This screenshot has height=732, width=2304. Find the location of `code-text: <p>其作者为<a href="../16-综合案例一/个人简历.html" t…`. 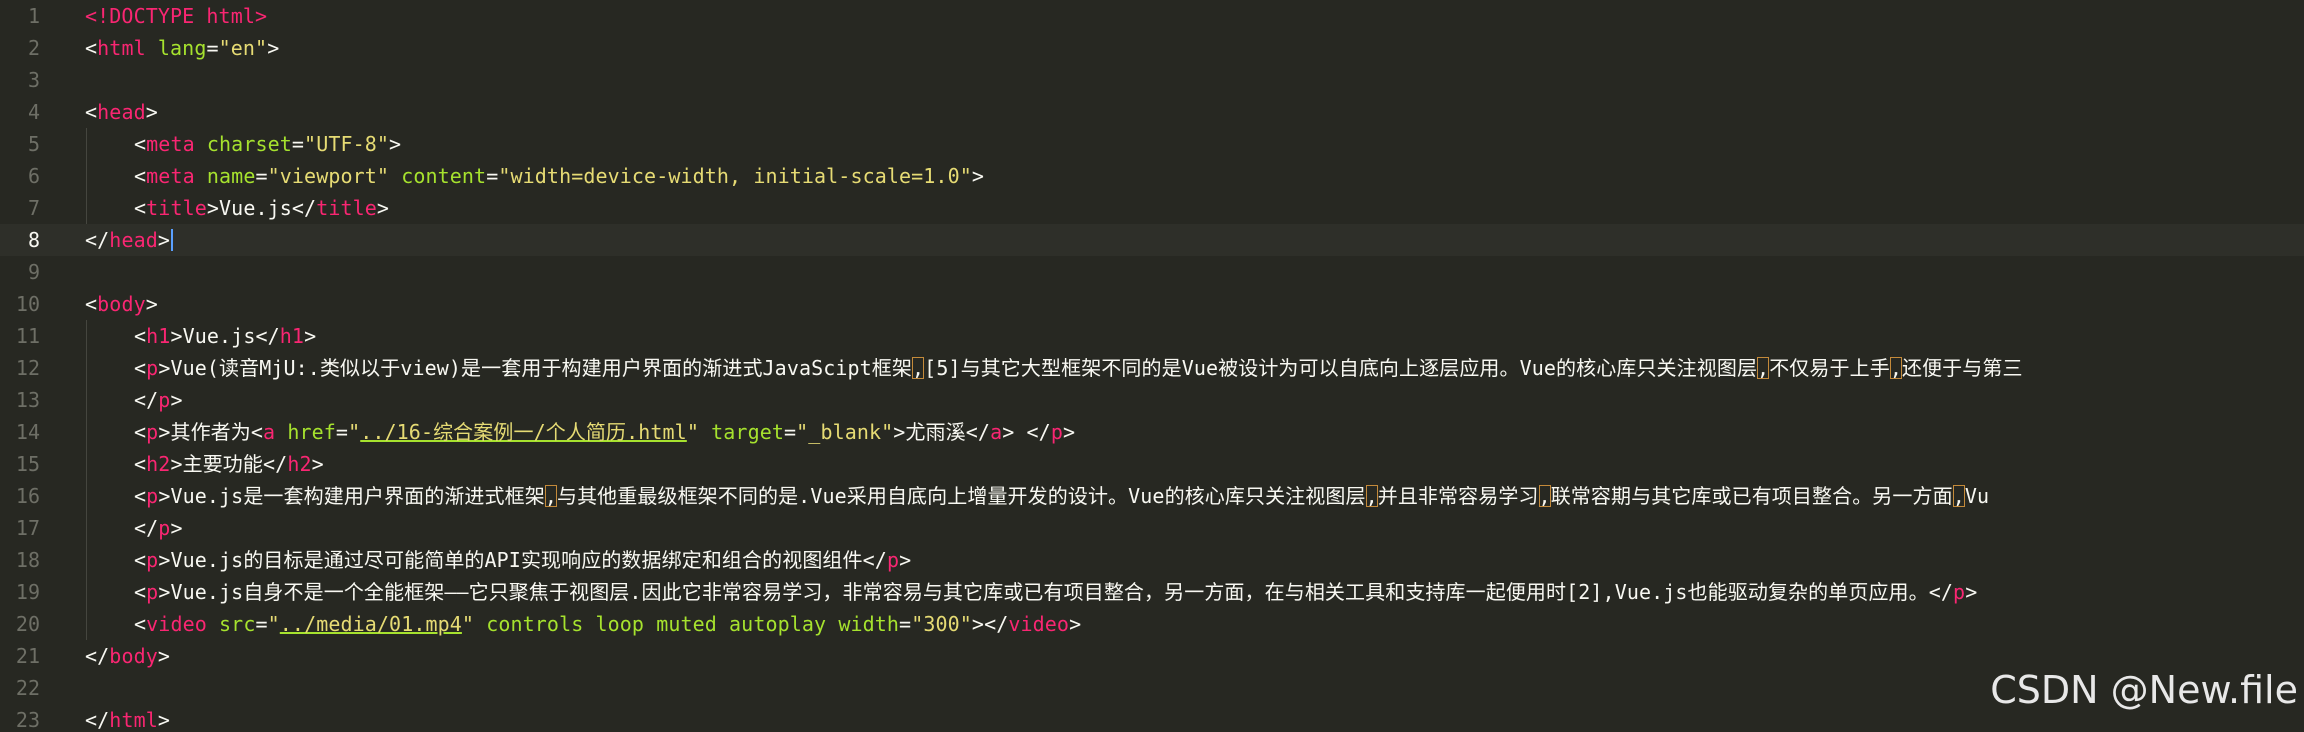

code-text: <p>其作者为<a href="../16-综合案例一/个人简历.html" t… is located at coordinates (605, 432).